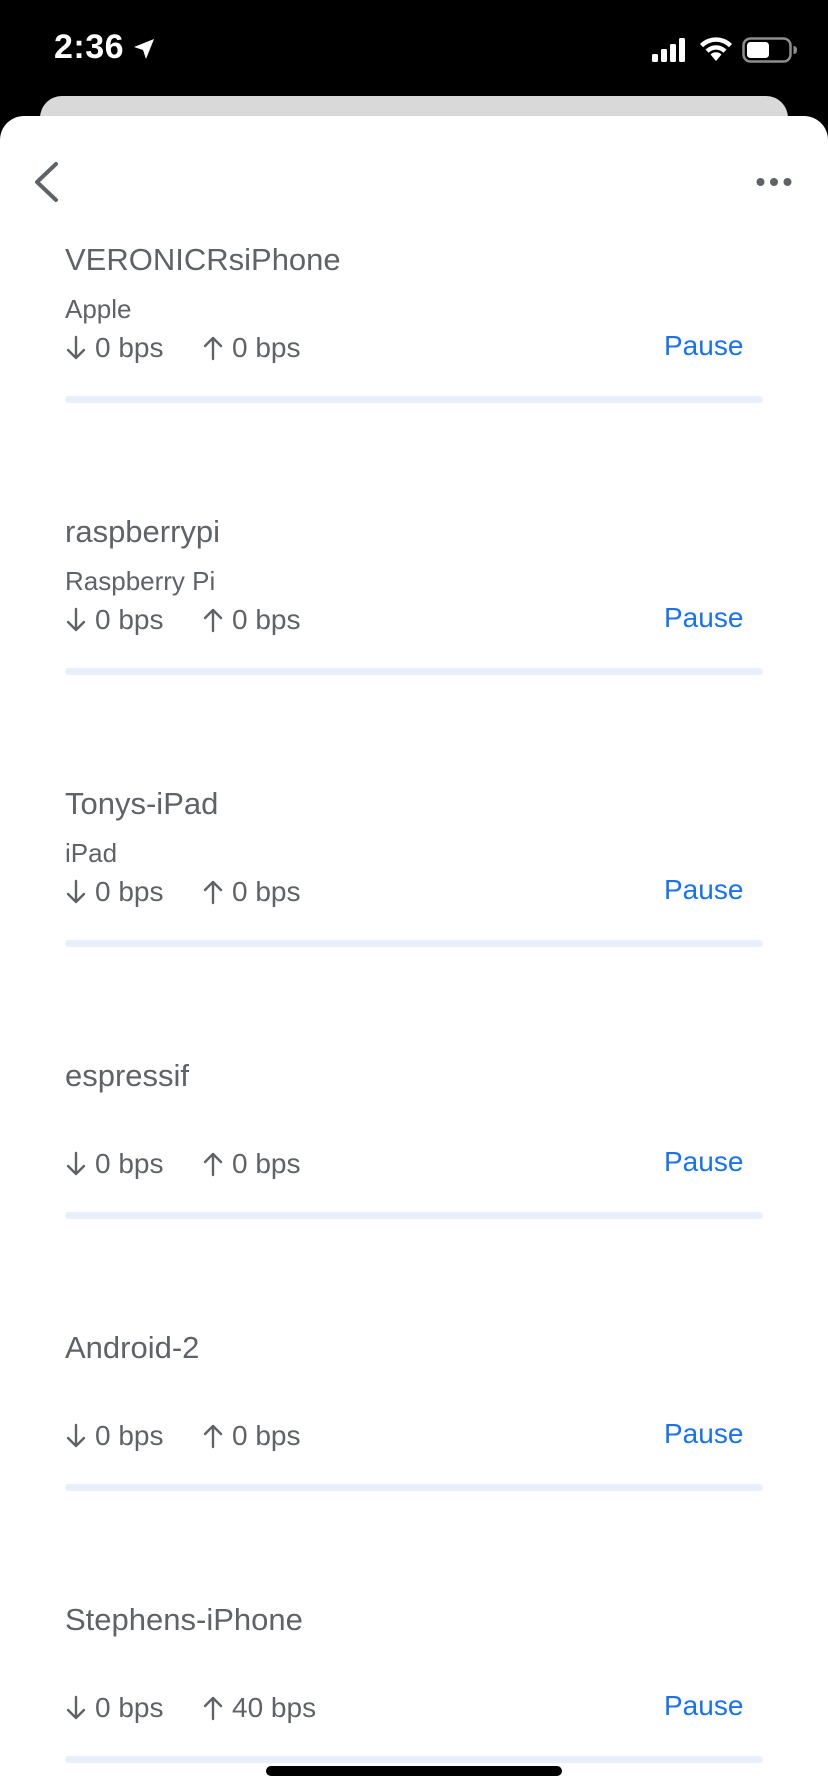 This screenshot has height=1792, width=828. What do you see at coordinates (414, 1771) in the screenshot?
I see `home-indicator` at bounding box center [414, 1771].